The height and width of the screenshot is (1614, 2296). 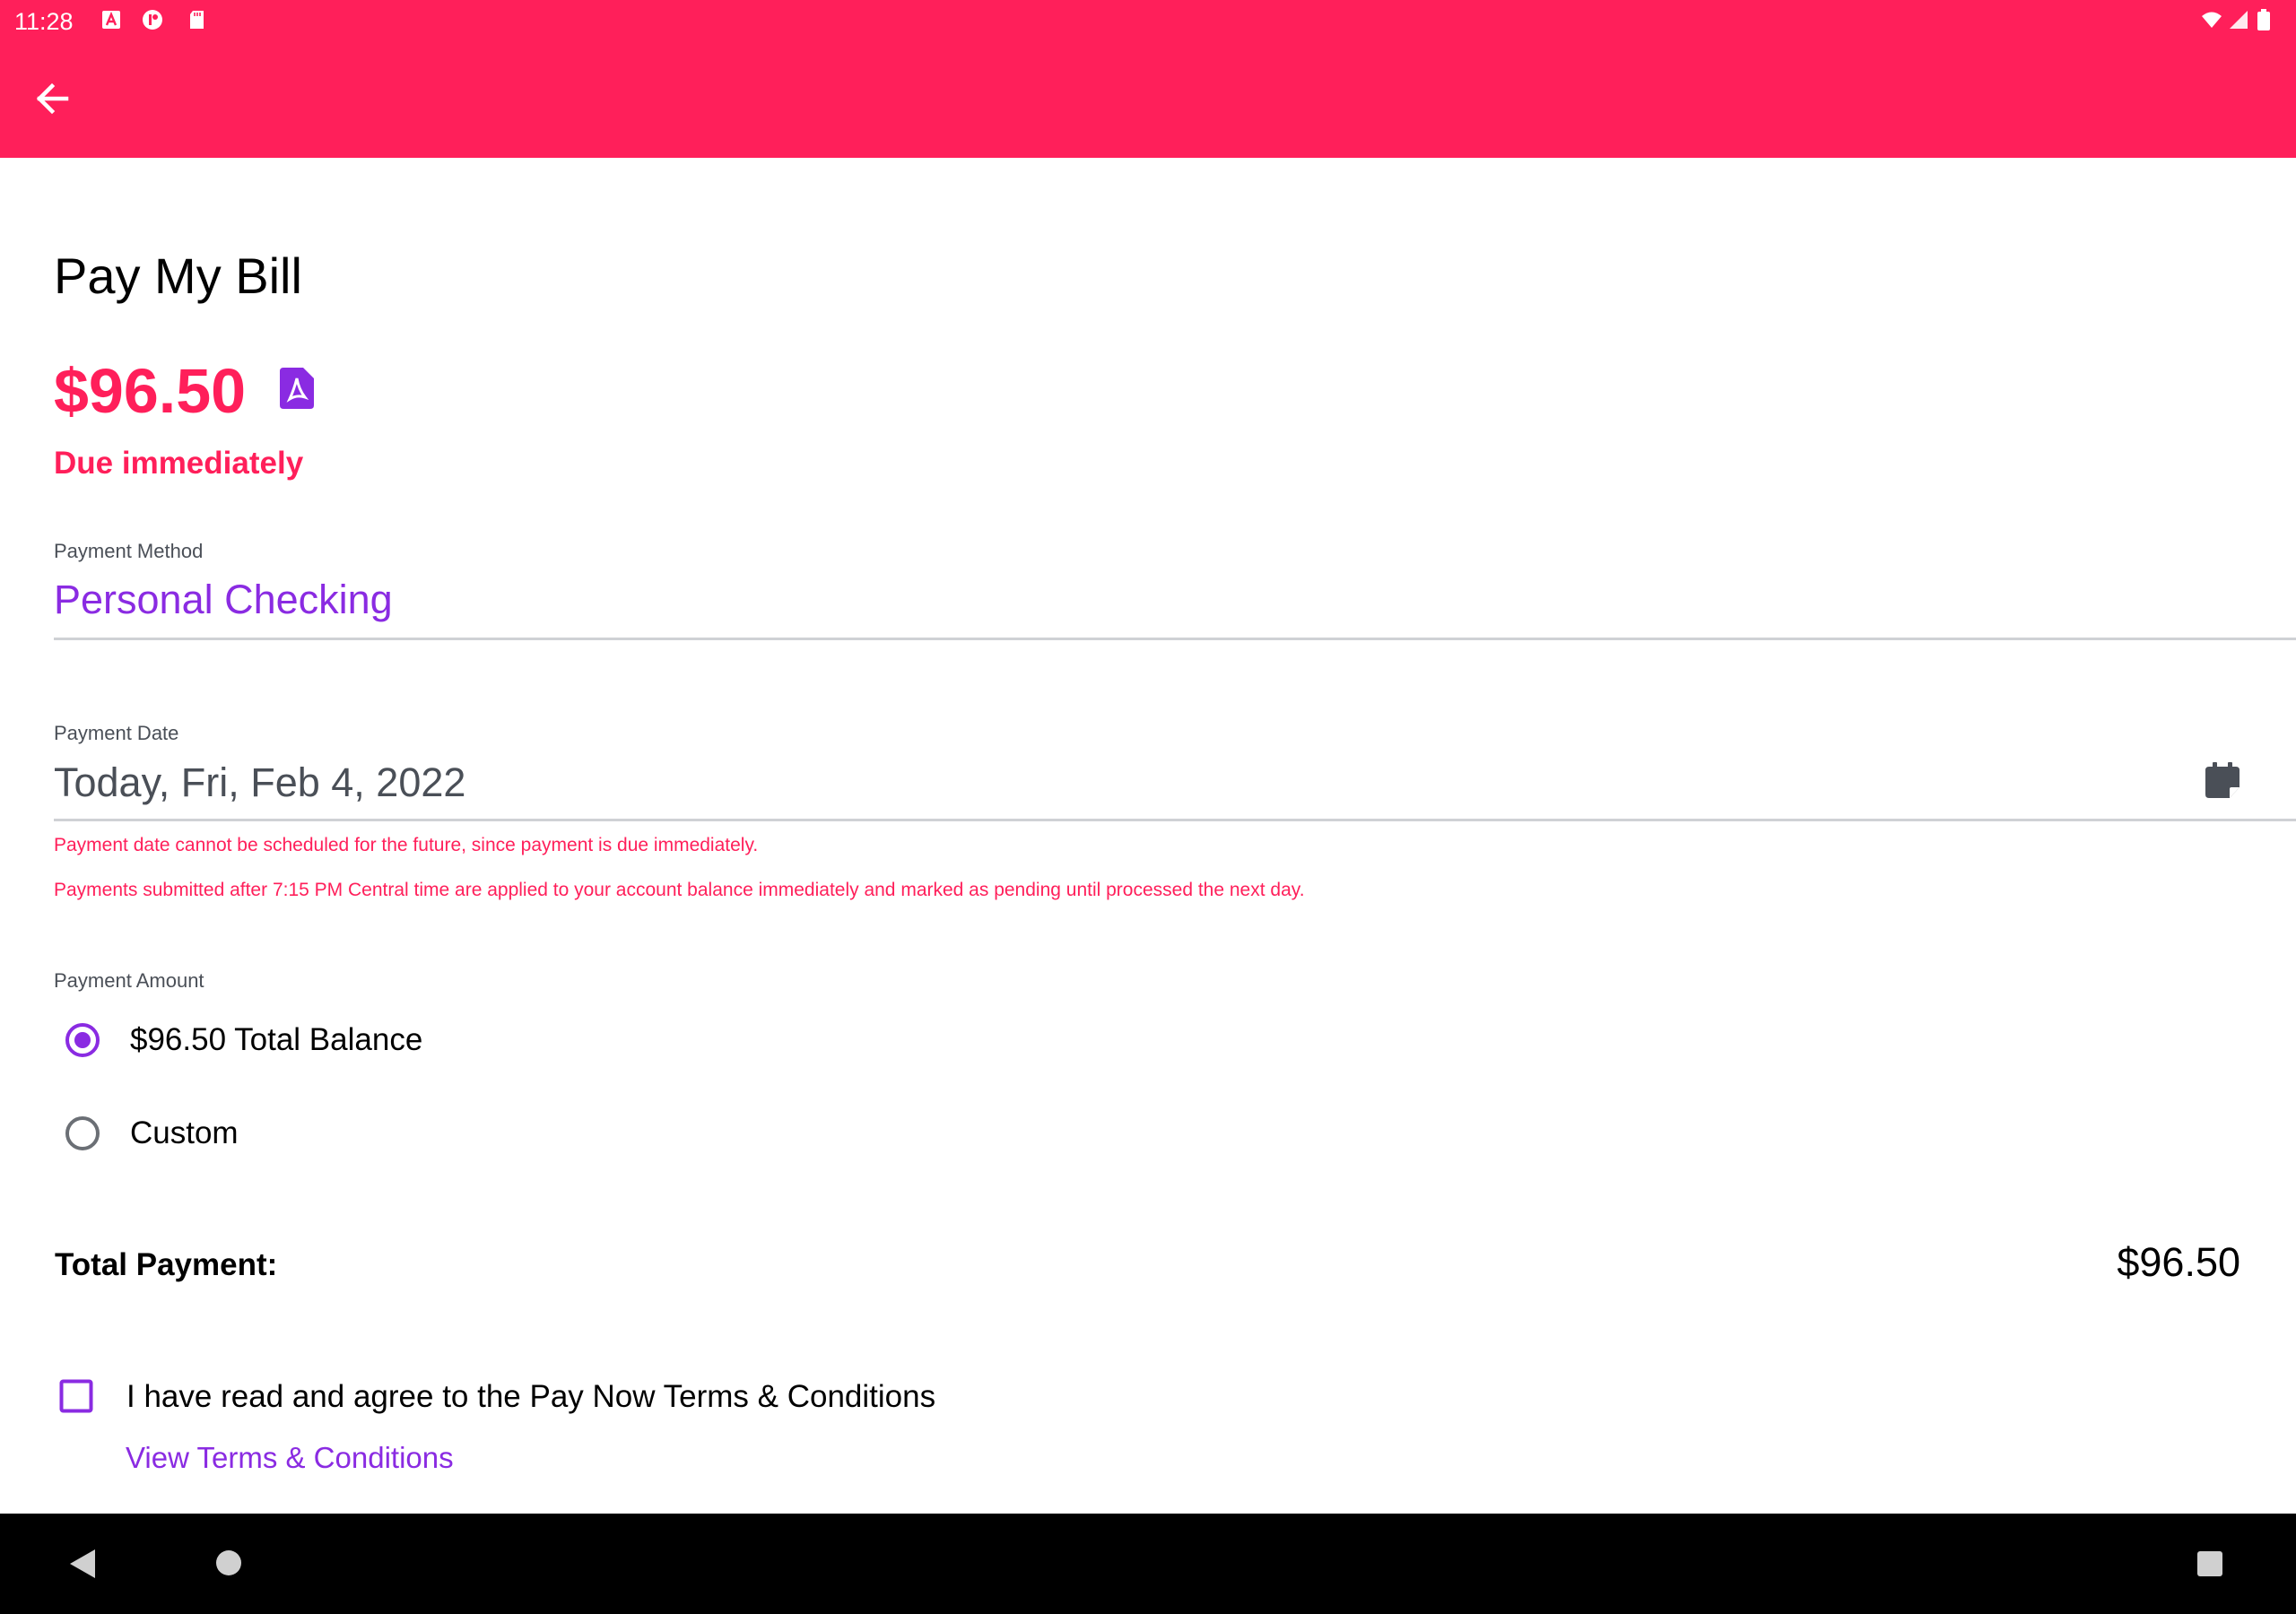 What do you see at coordinates (44, 21) in the screenshot?
I see `status-time: 11:28` at bounding box center [44, 21].